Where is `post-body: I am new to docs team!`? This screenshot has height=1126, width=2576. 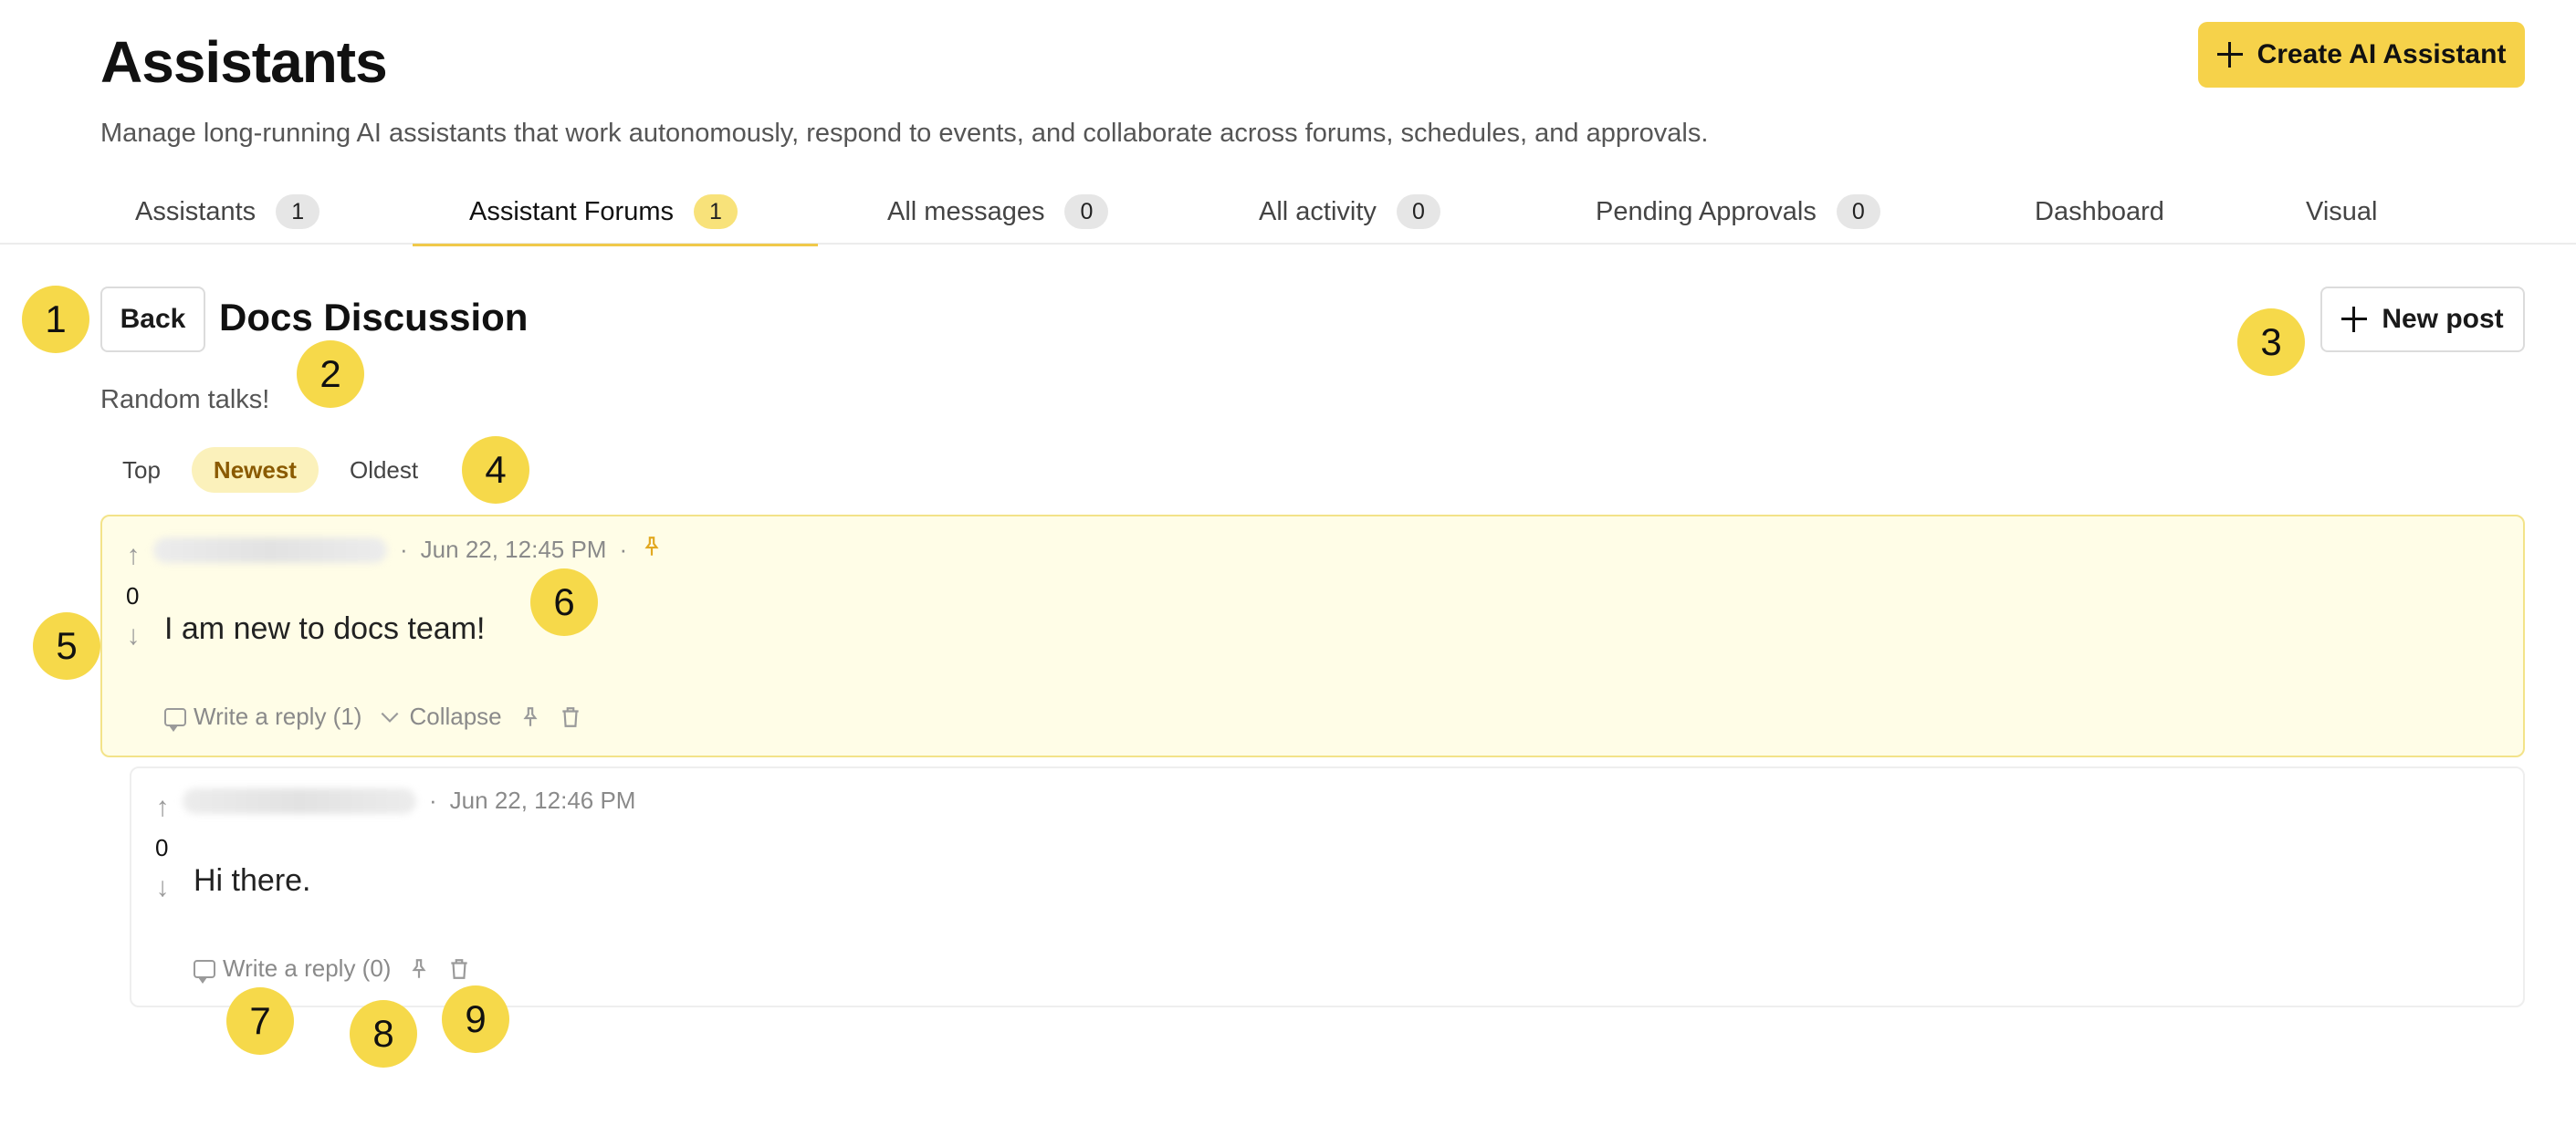 post-body: I am new to docs team! is located at coordinates (325, 628).